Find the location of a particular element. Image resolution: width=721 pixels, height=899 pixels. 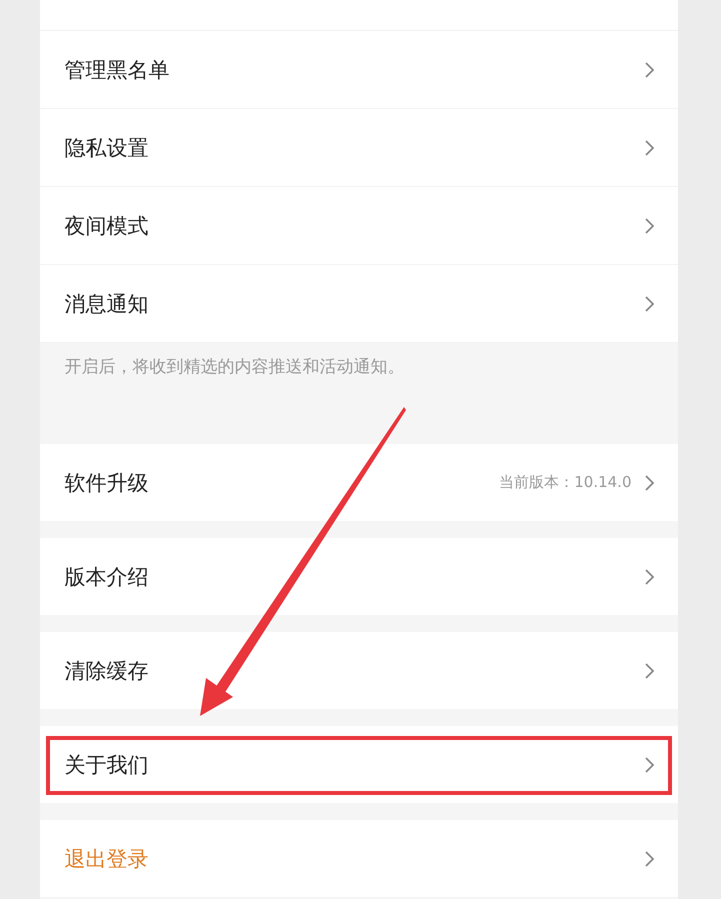

settings-row: 管理黑名单 is located at coordinates (359, 70).